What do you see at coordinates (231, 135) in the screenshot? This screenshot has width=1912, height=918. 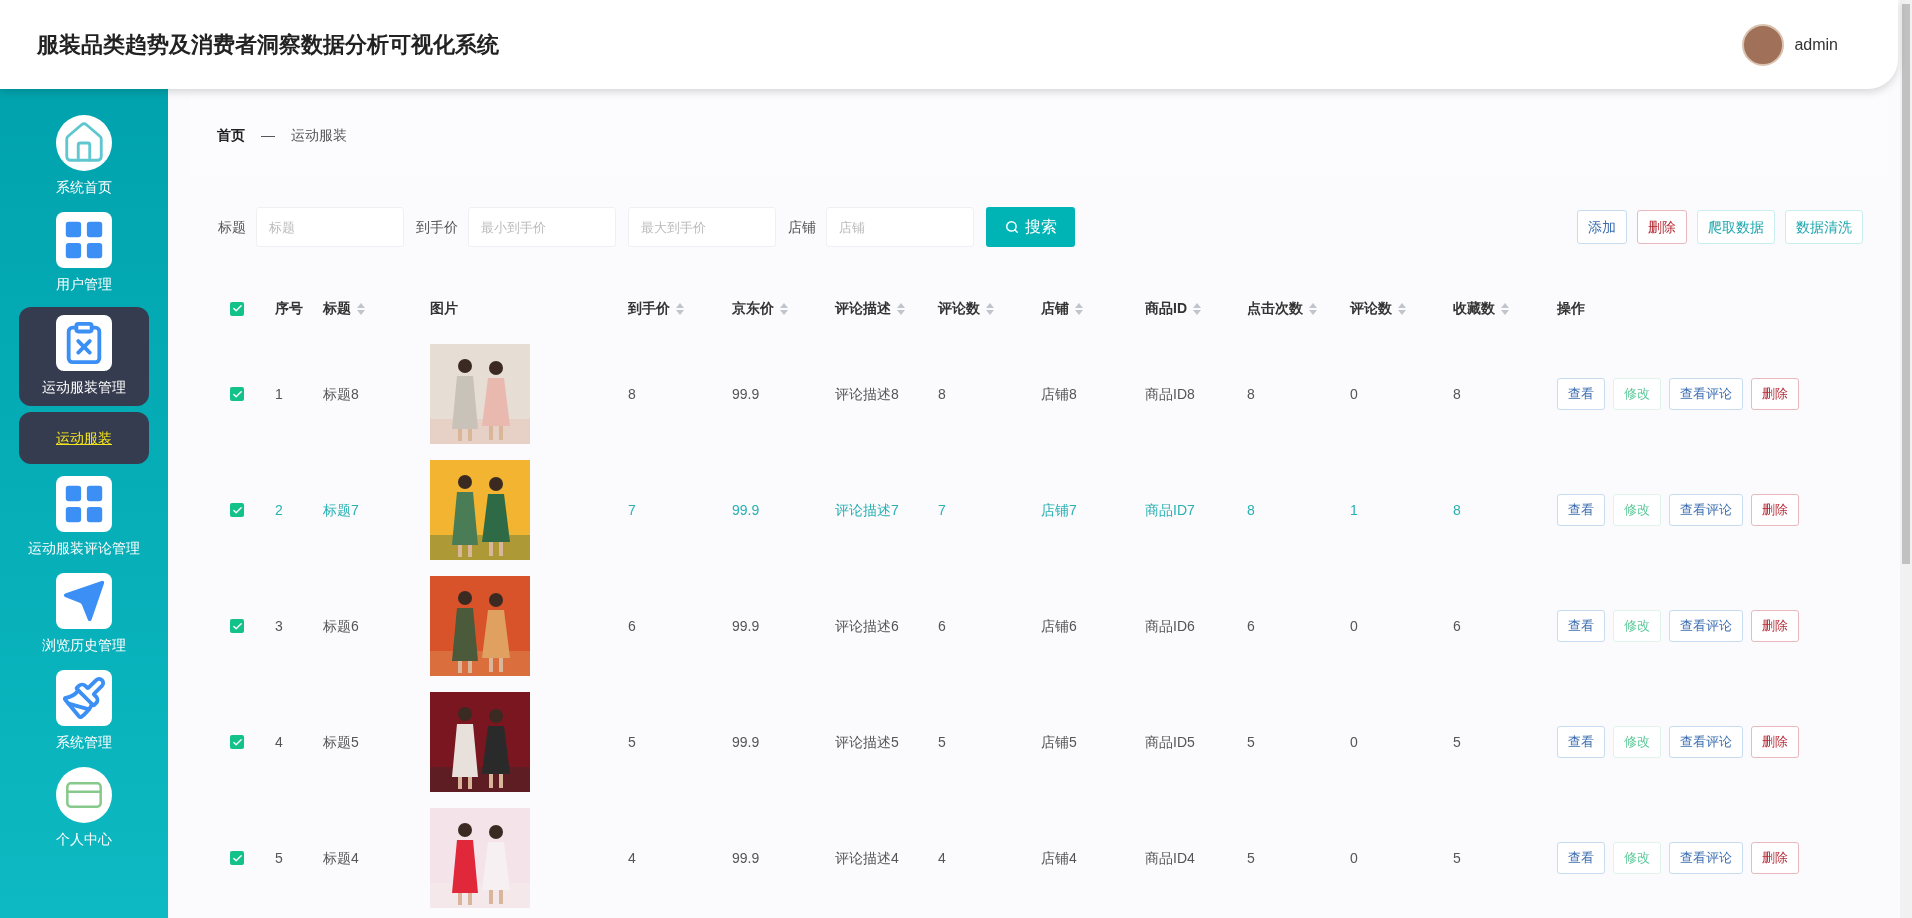 I see `breadcrumb-item: 首页` at bounding box center [231, 135].